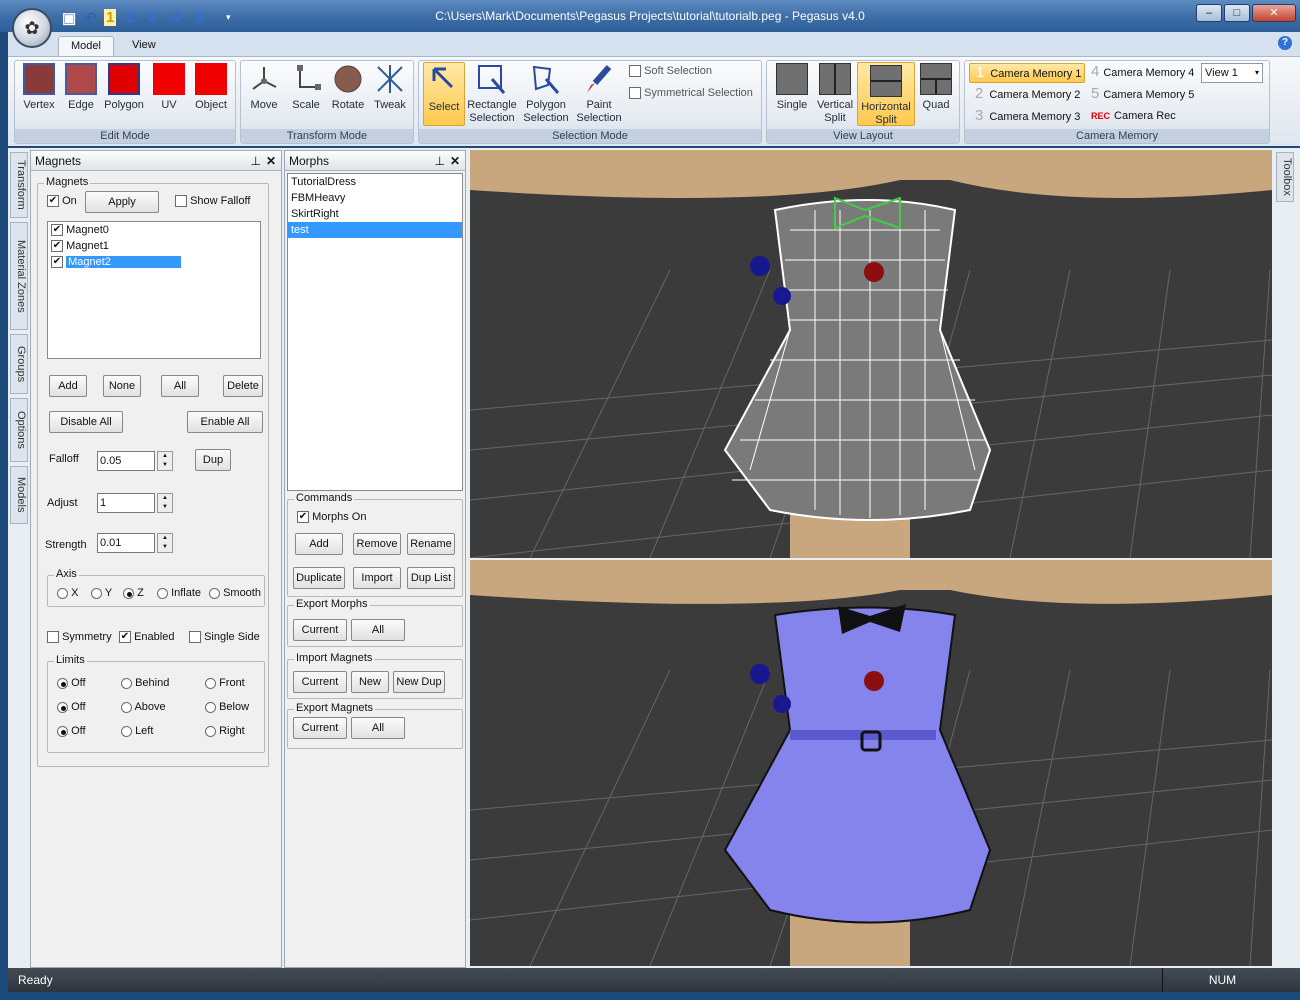 Image resolution: width=1300 pixels, height=1000 pixels. What do you see at coordinates (782, 704) in the screenshot?
I see `magnet1-handle` at bounding box center [782, 704].